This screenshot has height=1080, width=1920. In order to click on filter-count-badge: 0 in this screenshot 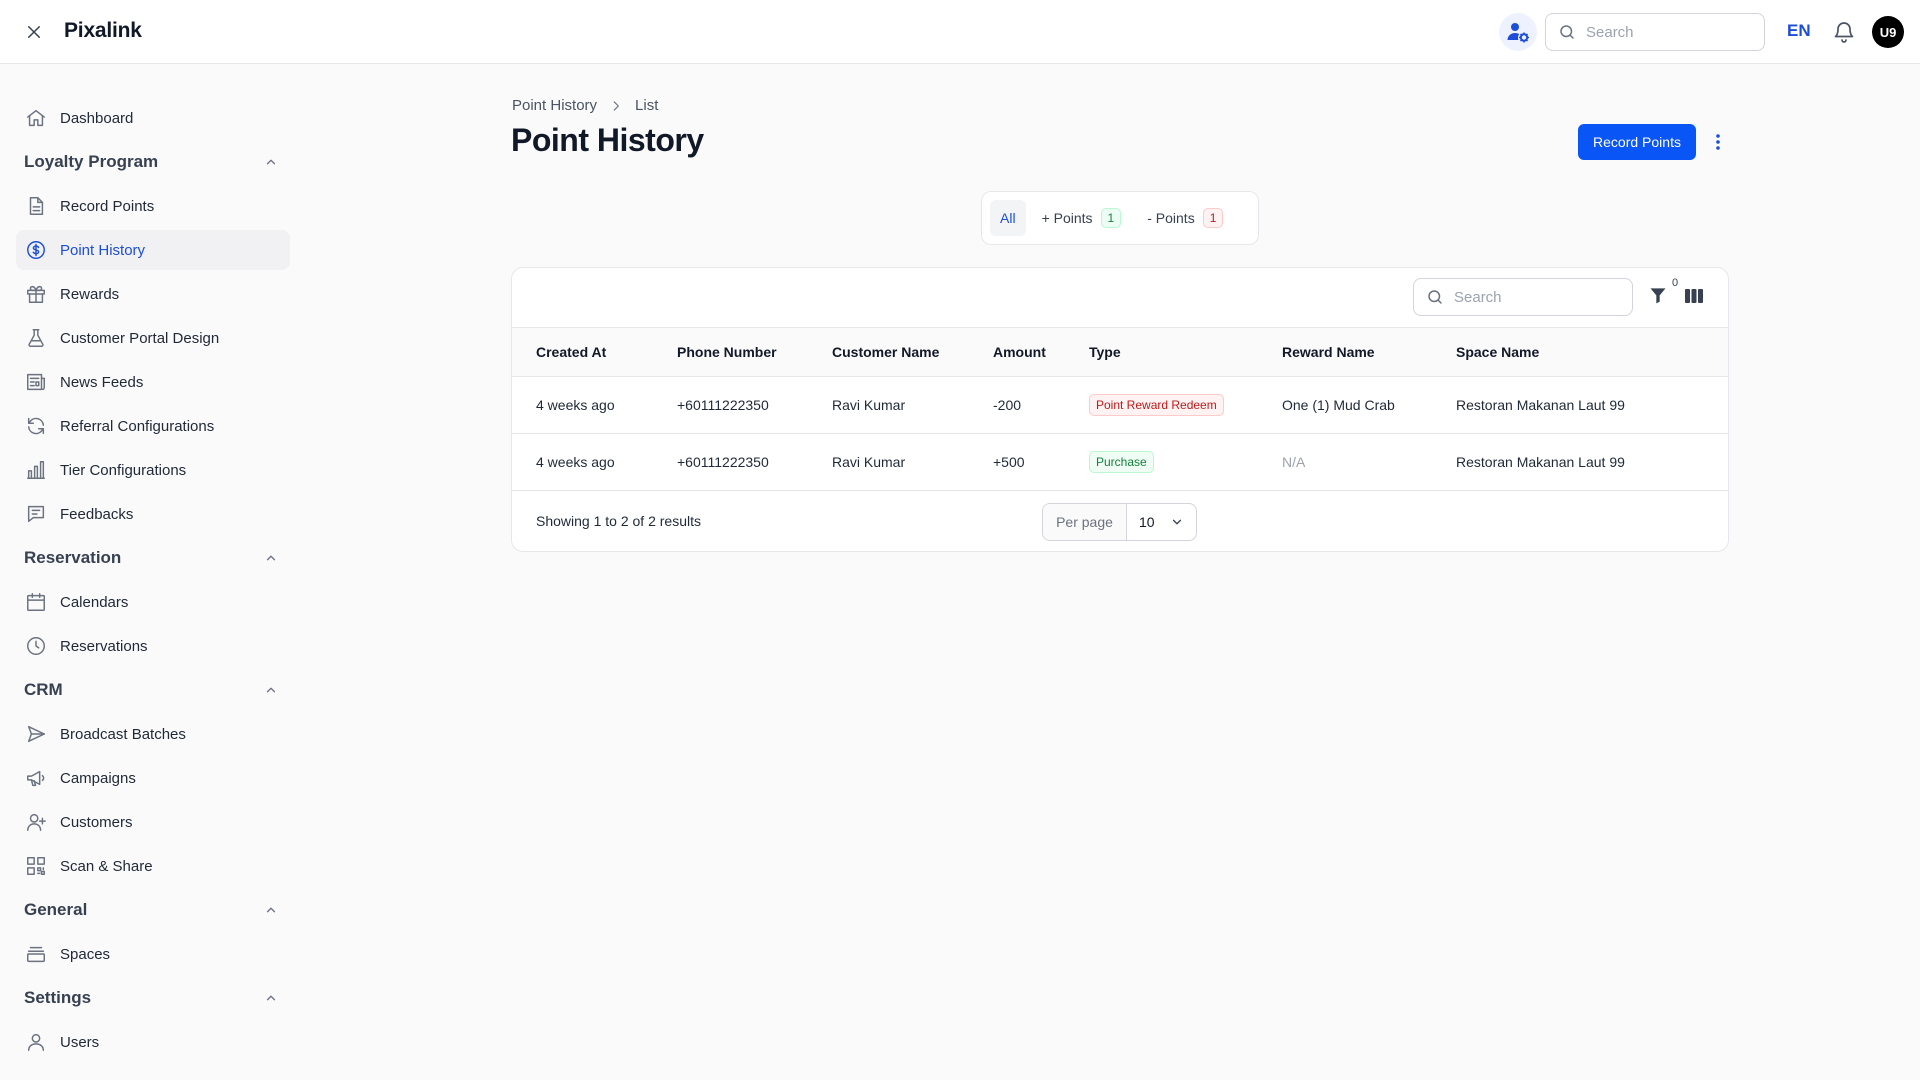, I will do `click(1675, 283)`.